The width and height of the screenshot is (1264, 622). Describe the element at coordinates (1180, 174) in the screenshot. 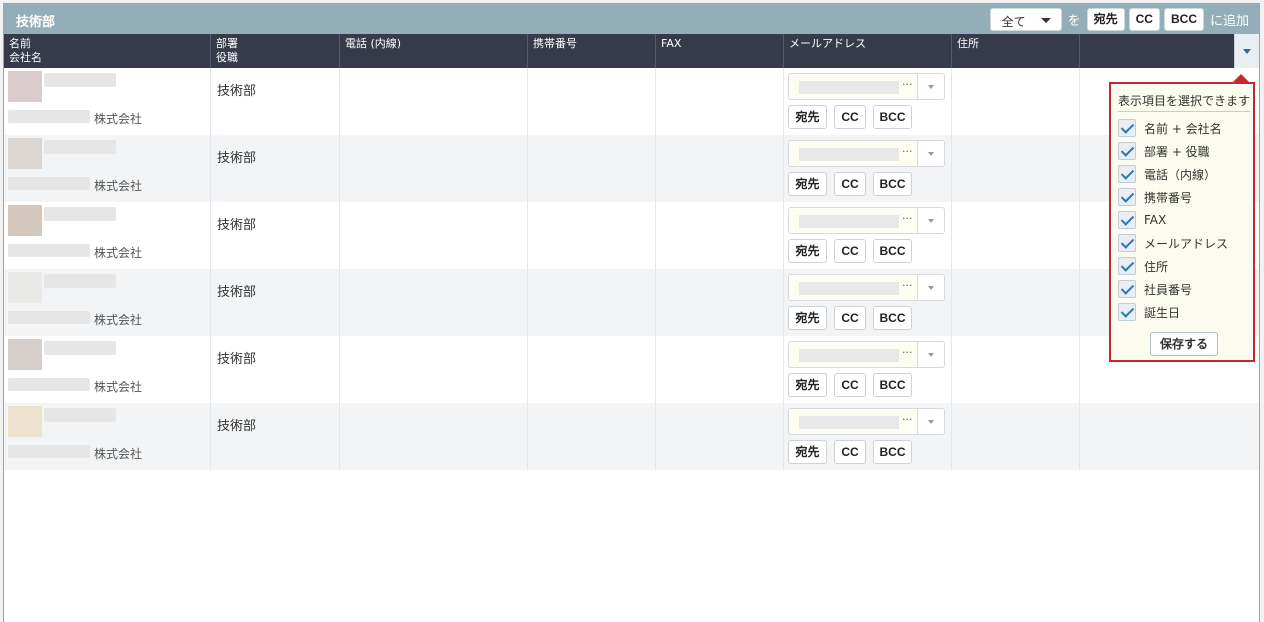

I see `column-option-label: 電話（内線）` at that location.